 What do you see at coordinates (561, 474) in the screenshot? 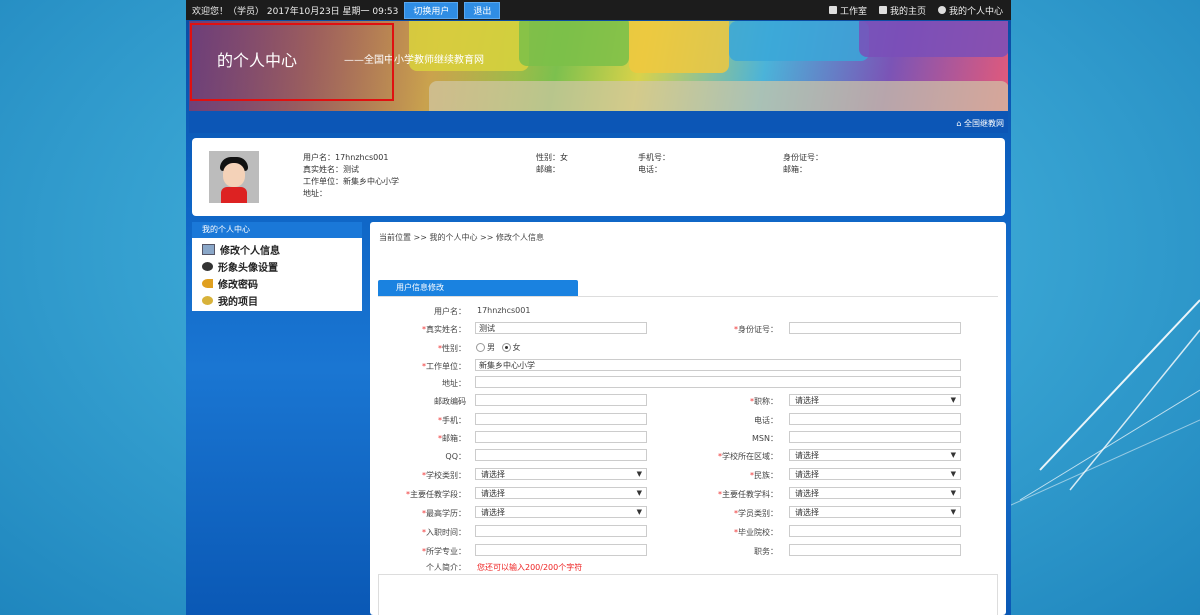
I see `school-type-select: 请选择 ▼` at bounding box center [561, 474].